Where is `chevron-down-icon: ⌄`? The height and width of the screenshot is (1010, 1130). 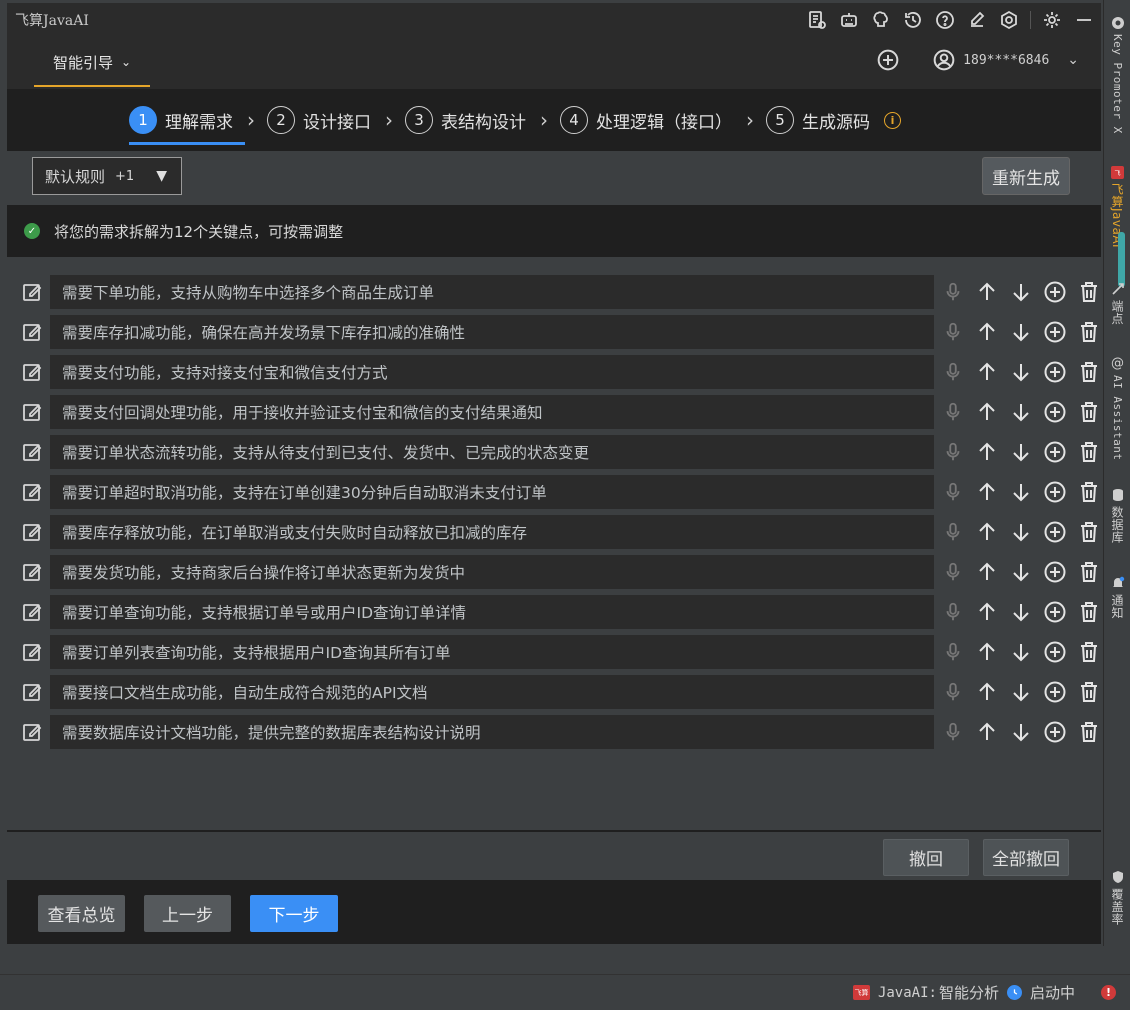
chevron-down-icon: ⌄ is located at coordinates (1073, 60).